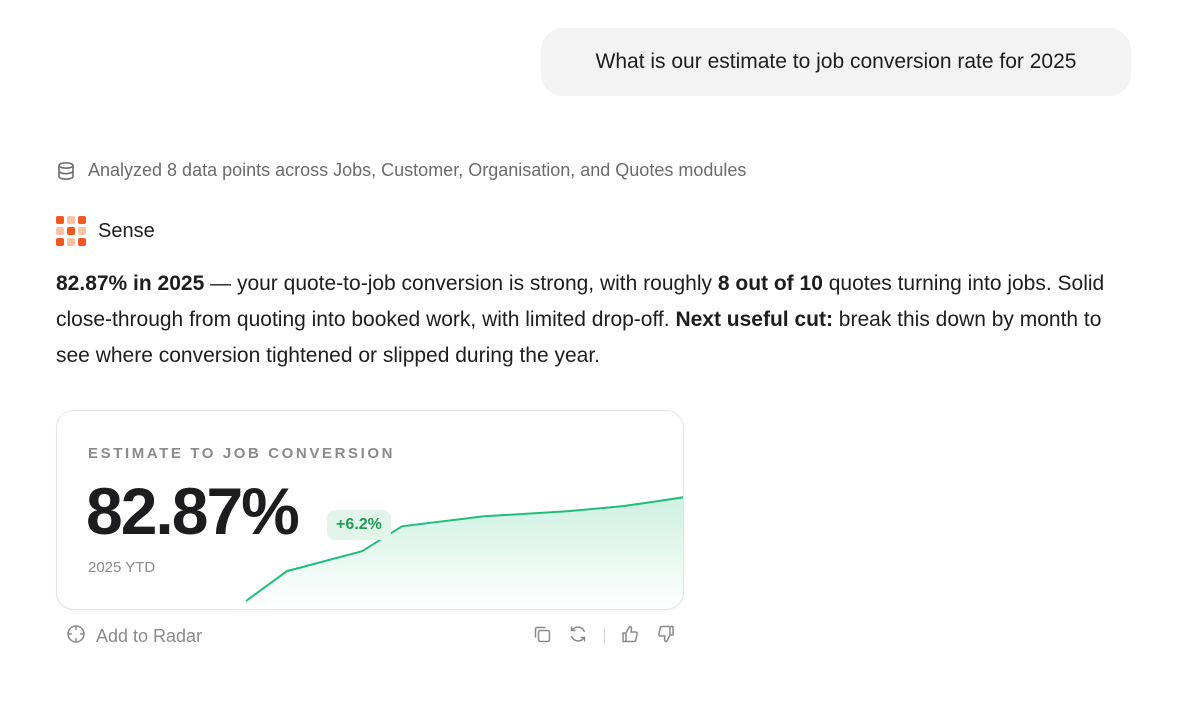 This screenshot has width=1194, height=702. Describe the element at coordinates (193, 511) in the screenshot. I see `metric-value: 82.87%` at that location.